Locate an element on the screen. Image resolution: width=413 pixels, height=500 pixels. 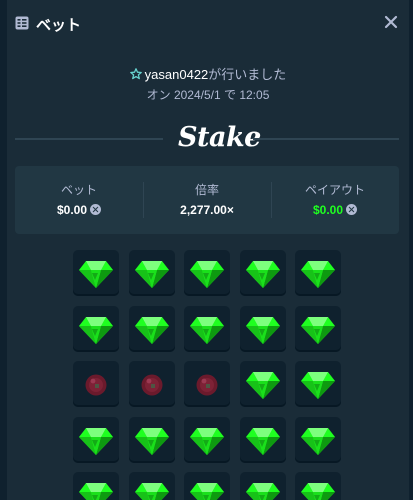
stat-bet-value-row: $0.00 is located at coordinates (79, 210).